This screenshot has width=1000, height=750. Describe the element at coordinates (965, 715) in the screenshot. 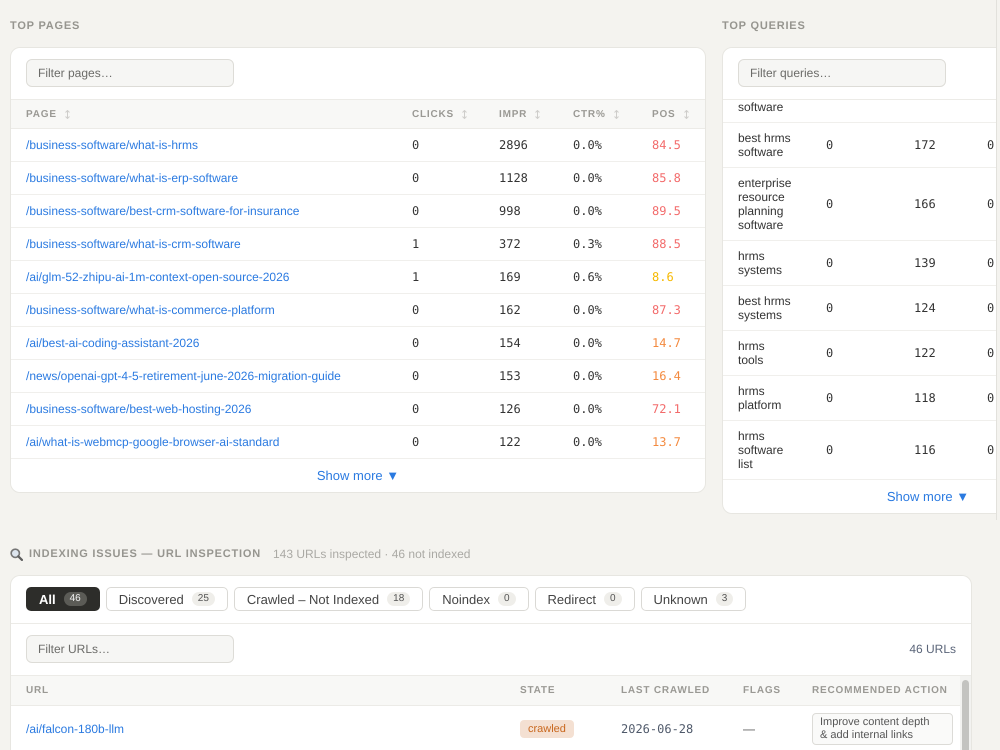

I see `scrollbar-thumb` at that location.